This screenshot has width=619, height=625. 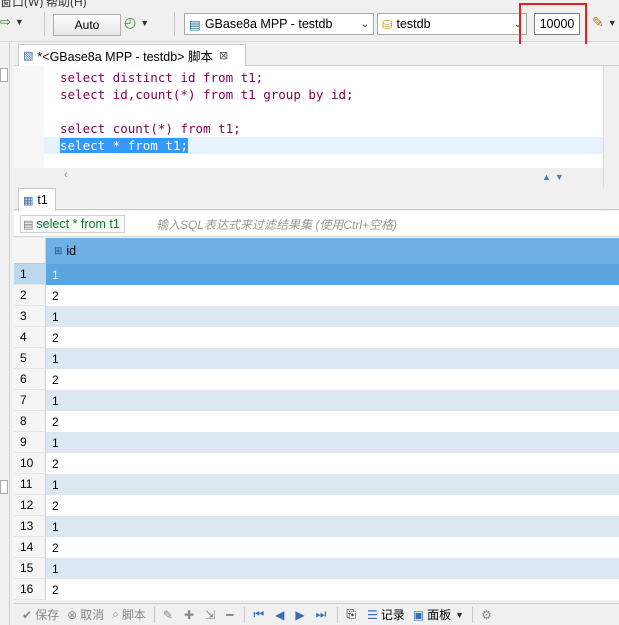 I want to click on code-line: select id,count(*) from t1 group by id;, so click(x=331, y=94).